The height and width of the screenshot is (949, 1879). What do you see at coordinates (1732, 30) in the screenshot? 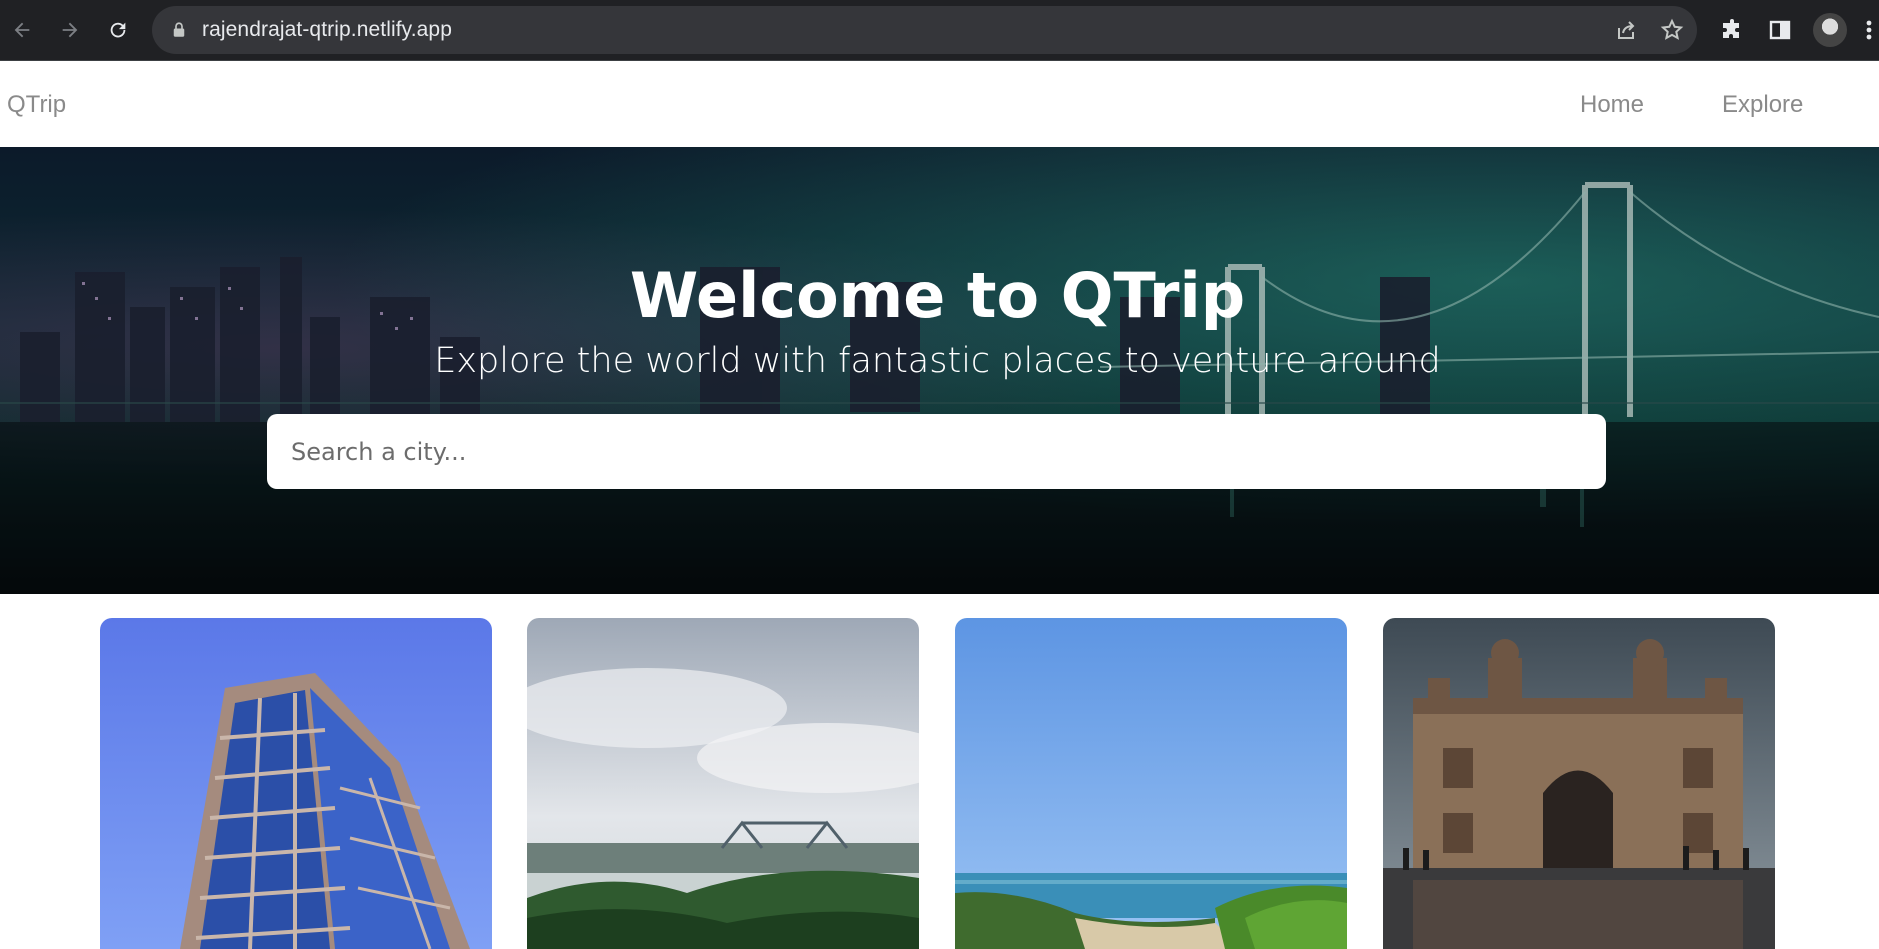
I see `extensions-icon` at bounding box center [1732, 30].